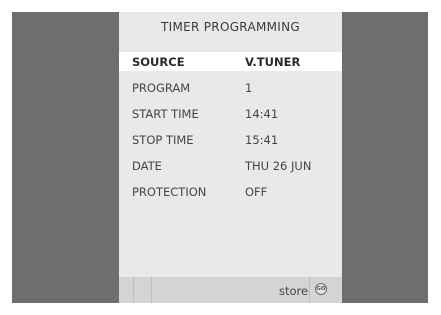 Image resolution: width=441 pixels, height=315 pixels. I want to click on row-label: PROTECTION, so click(169, 192).